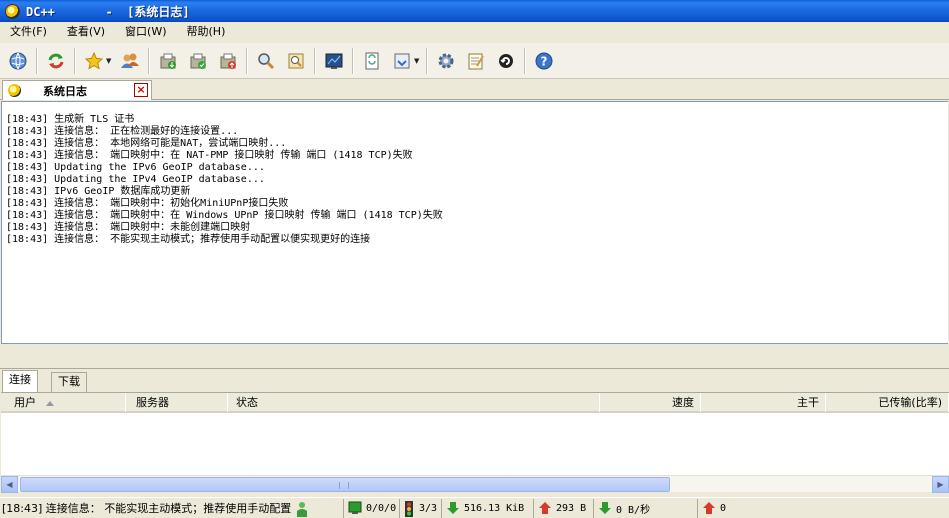 Image resolution: width=949 pixels, height=518 pixels. I want to click on reconnect-button, so click(56, 61).